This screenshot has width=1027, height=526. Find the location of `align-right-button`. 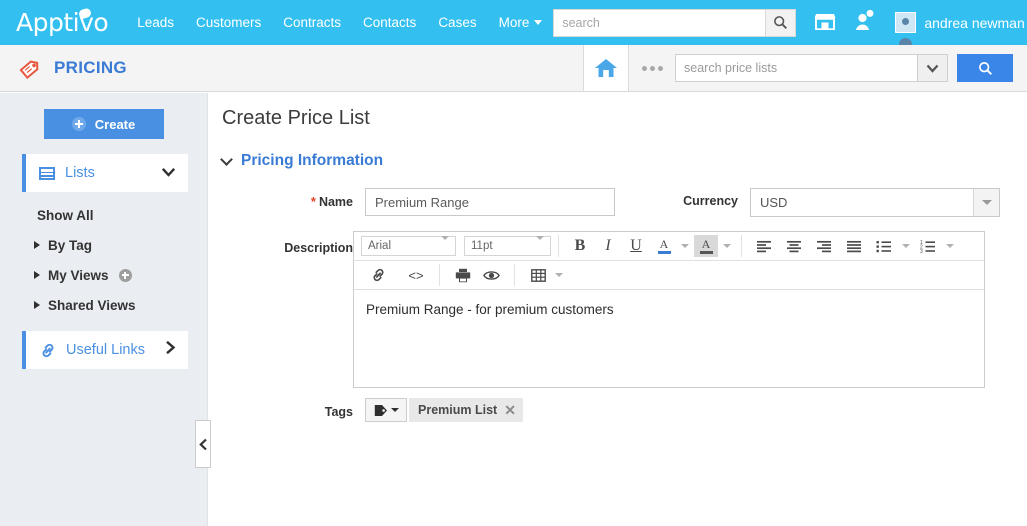

align-right-button is located at coordinates (824, 246).